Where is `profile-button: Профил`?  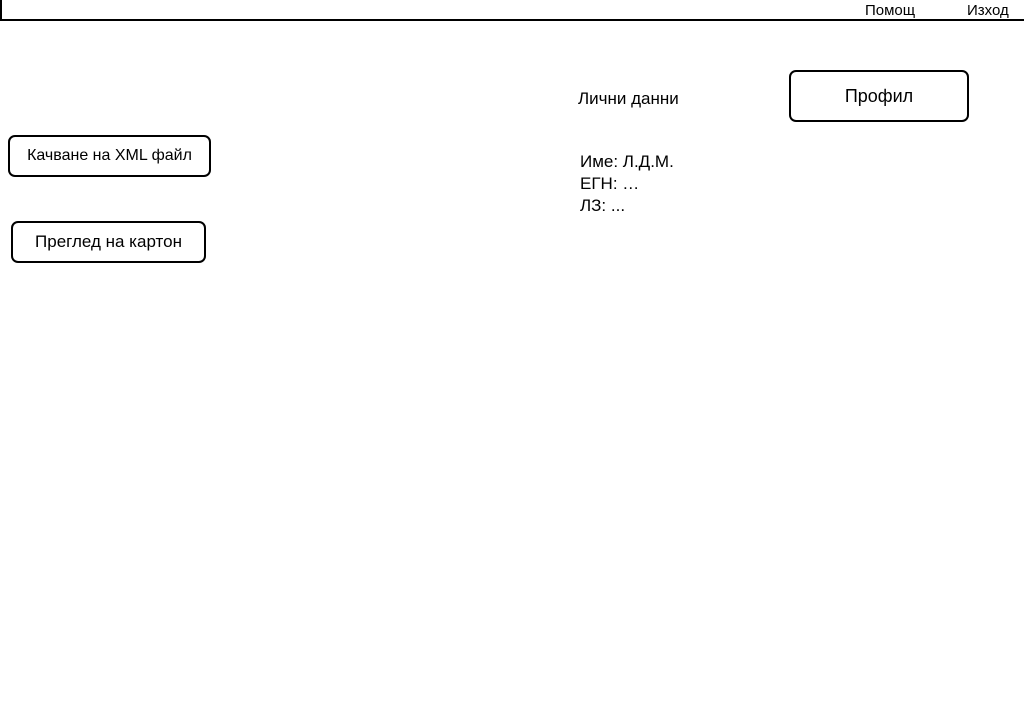 profile-button: Профил is located at coordinates (879, 96).